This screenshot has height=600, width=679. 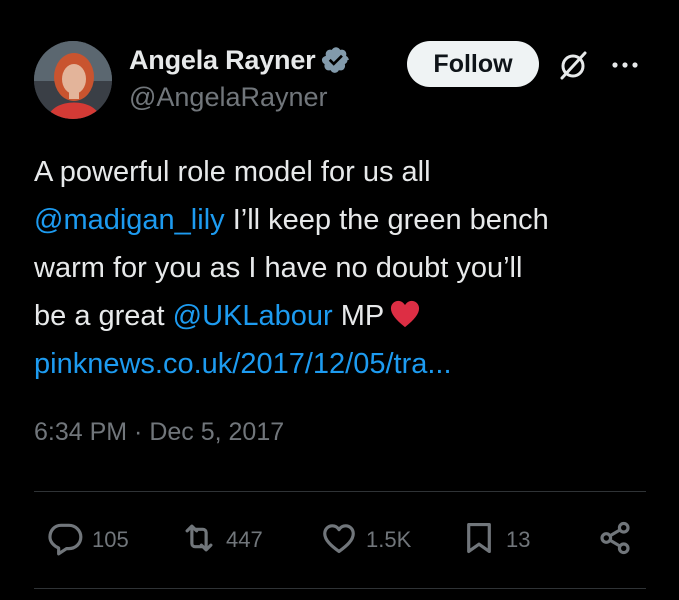 I want to click on repost-button: 447, so click(x=221, y=540).